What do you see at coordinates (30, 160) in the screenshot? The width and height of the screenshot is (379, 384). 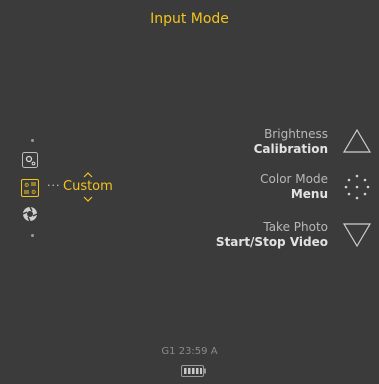 I see `gear-small-icon` at bounding box center [30, 160].